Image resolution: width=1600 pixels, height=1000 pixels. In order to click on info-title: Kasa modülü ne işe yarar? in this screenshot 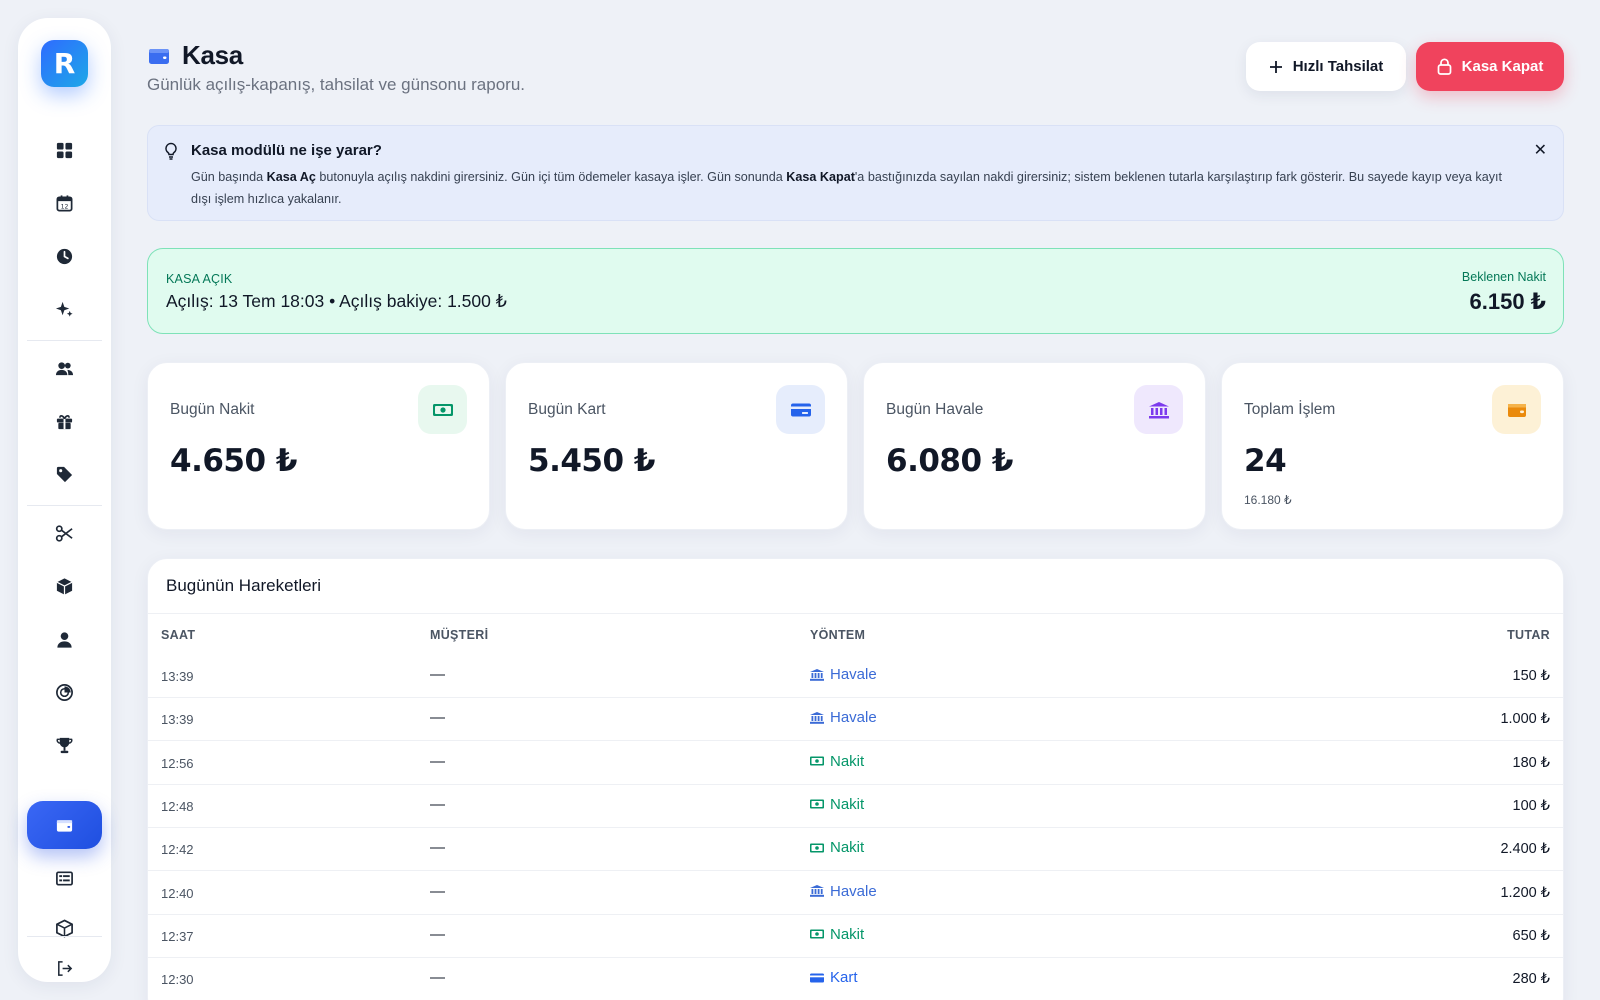, I will do `click(286, 150)`.